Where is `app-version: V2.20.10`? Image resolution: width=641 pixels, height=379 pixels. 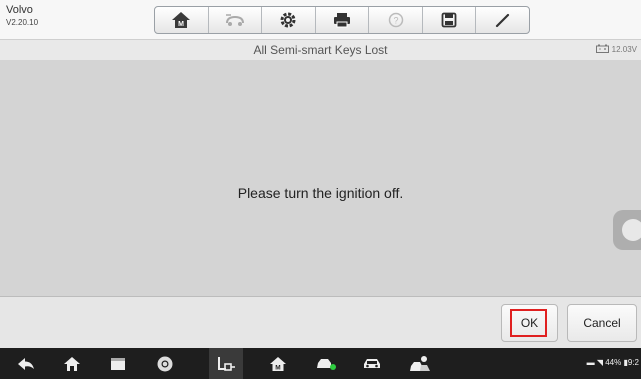
app-version: V2.20.10 is located at coordinates (22, 22).